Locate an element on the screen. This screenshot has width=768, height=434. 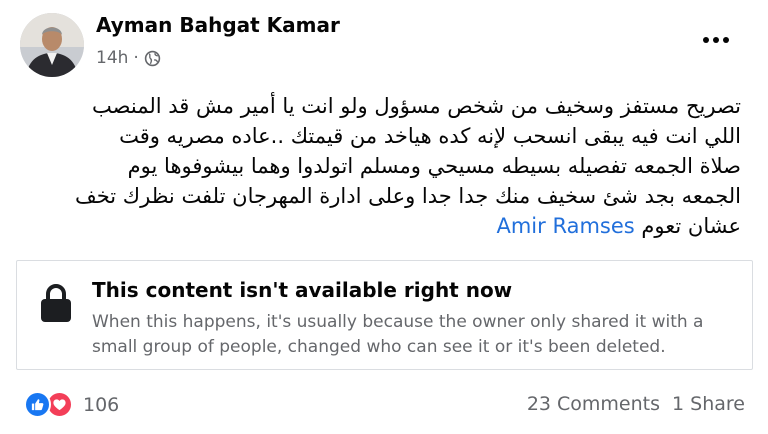
globe-icon is located at coordinates (152, 58).